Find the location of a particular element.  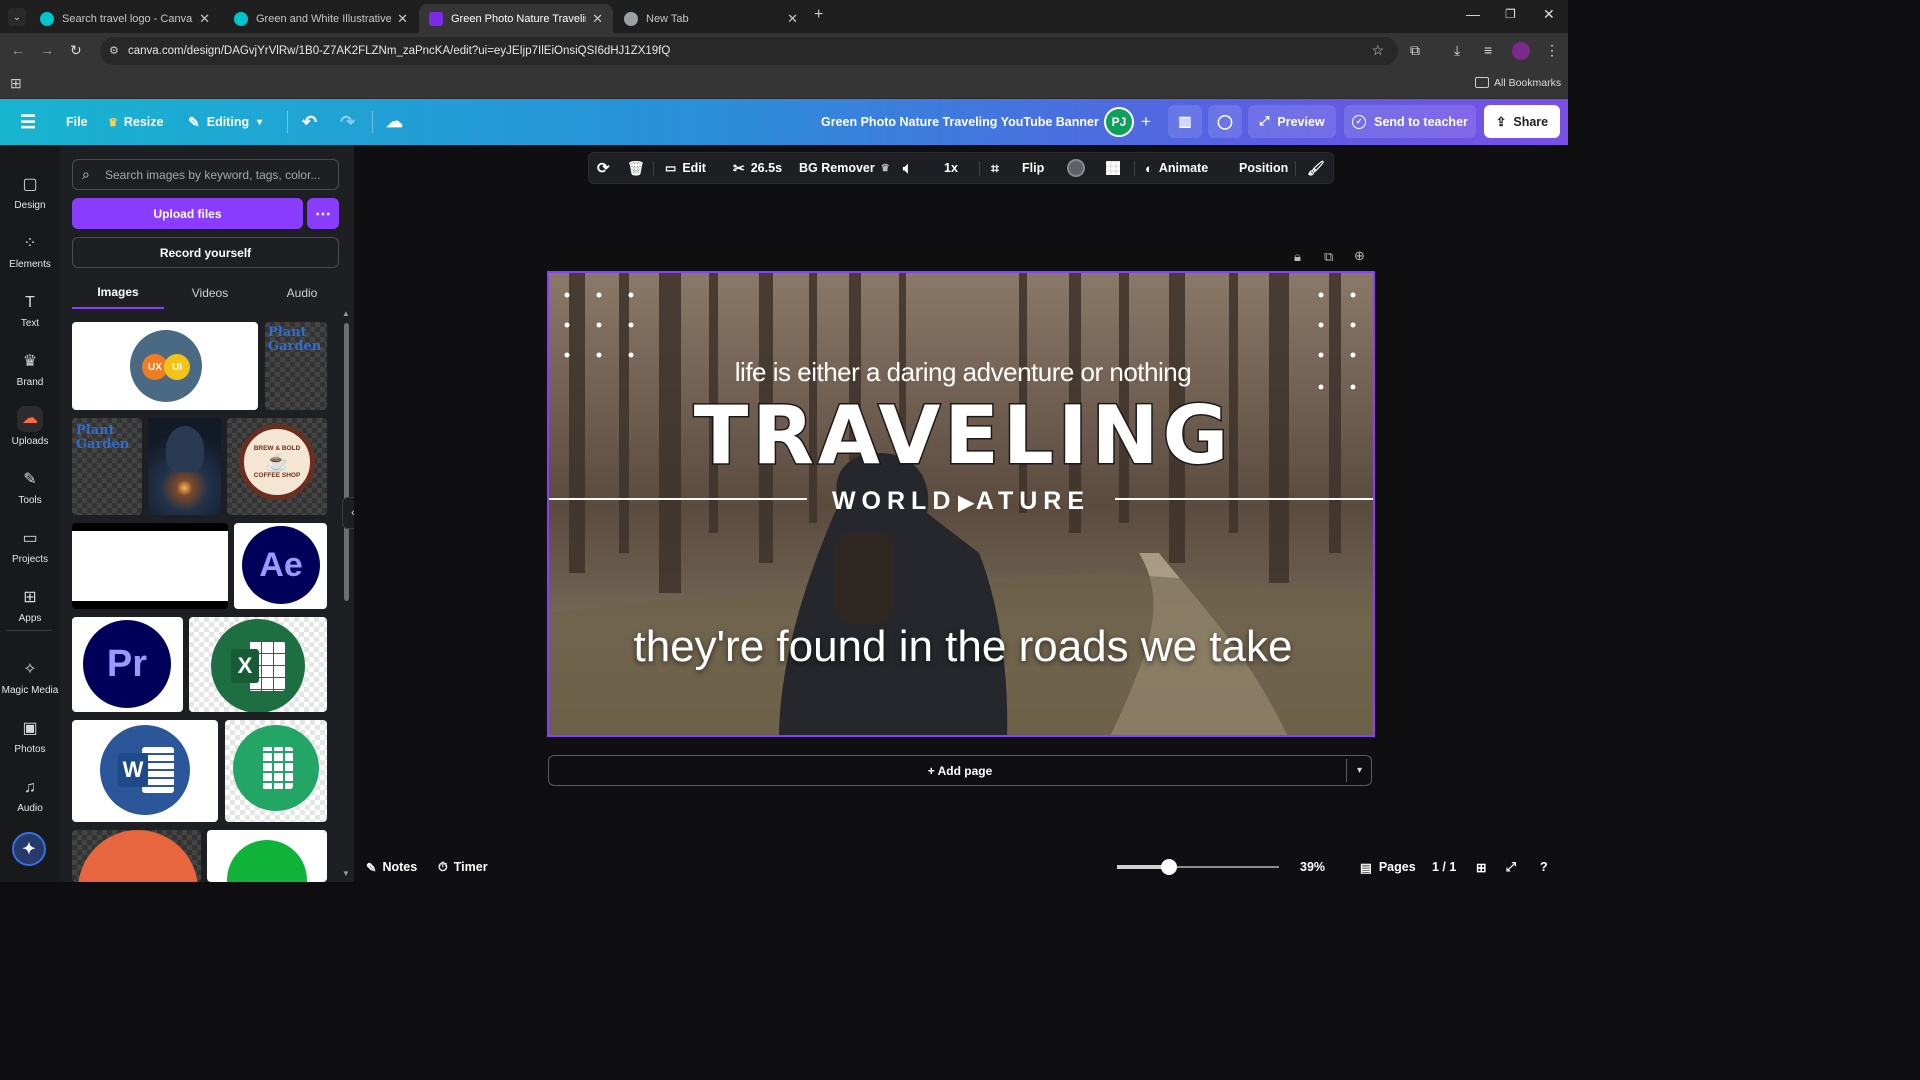

browser-tab-green-white: Green and White Illustrative Tra ✕ is located at coordinates (321, 18).